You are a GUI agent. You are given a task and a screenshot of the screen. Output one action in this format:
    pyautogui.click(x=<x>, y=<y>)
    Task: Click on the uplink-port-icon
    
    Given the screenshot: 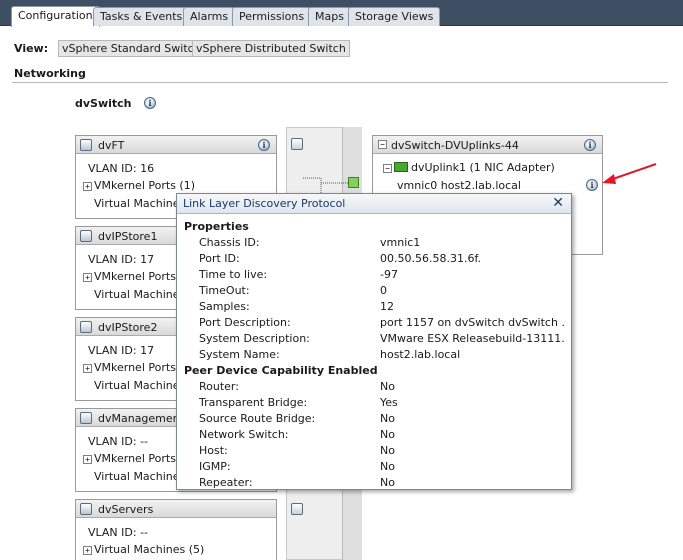 What is the action you would take?
    pyautogui.click(x=353, y=182)
    